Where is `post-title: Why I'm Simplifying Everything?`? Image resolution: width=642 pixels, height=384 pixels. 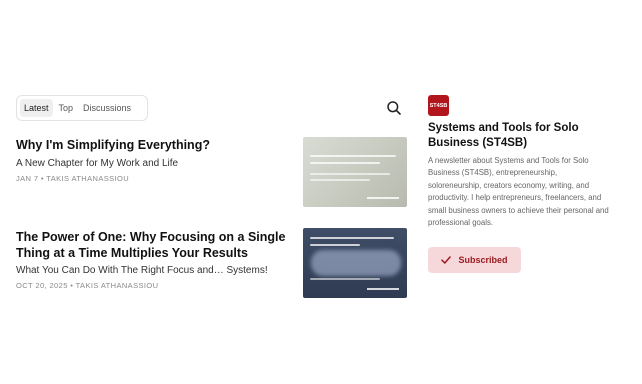
post-title: Why I'm Simplifying Everything? is located at coordinates (156, 146).